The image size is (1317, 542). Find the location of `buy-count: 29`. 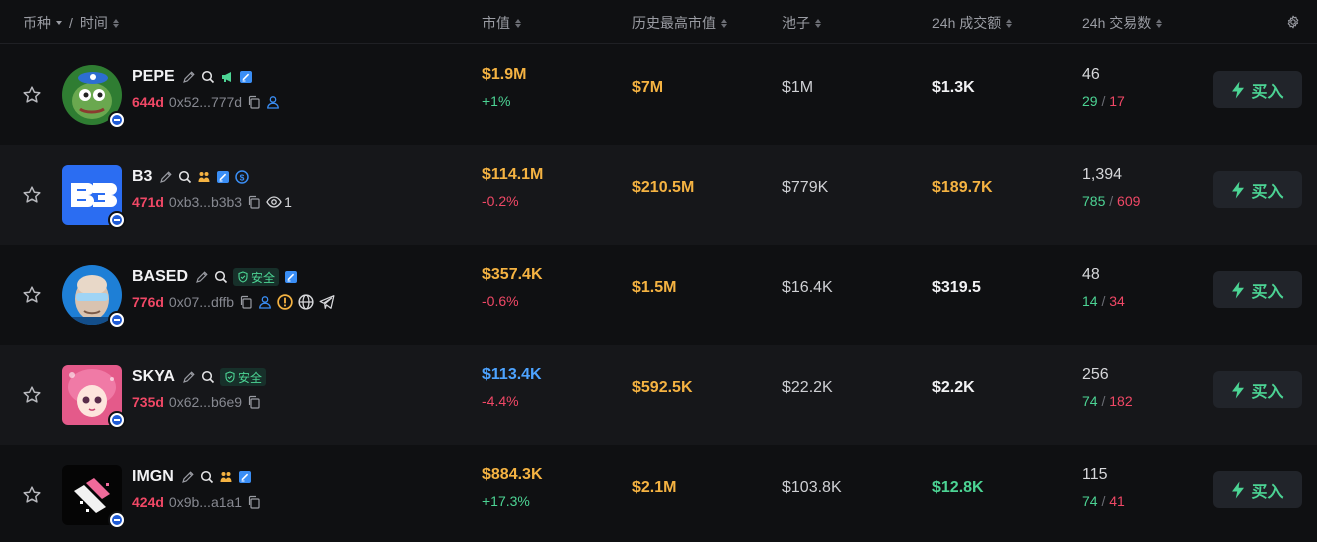

buy-count: 29 is located at coordinates (1090, 101).